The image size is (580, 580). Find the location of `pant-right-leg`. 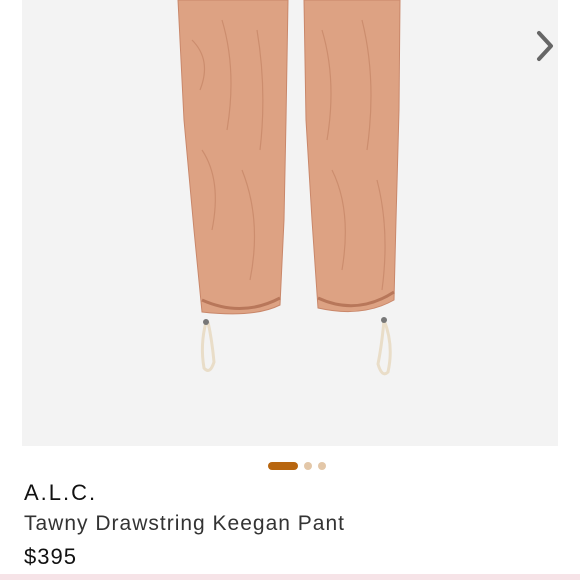

pant-right-leg is located at coordinates (352, 156).